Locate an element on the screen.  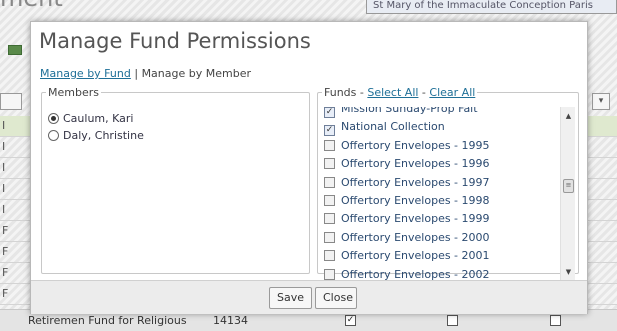
dialog-title: Manage Fund Permissions is located at coordinates (175, 41).